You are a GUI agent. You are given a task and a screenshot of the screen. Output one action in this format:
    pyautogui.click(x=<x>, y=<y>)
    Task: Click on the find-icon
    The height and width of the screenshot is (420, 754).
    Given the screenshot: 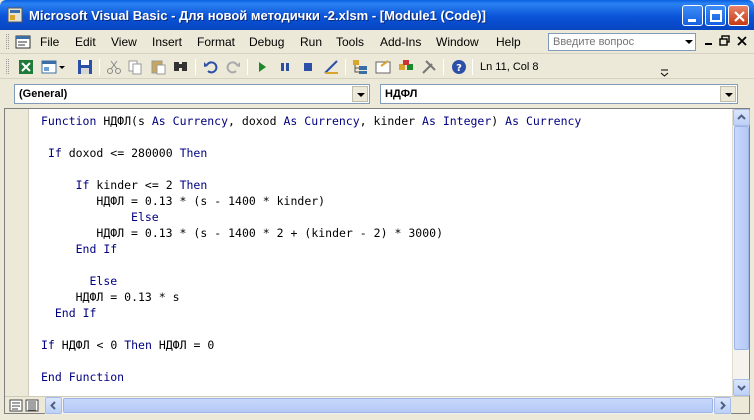 What is the action you would take?
    pyautogui.click(x=181, y=67)
    